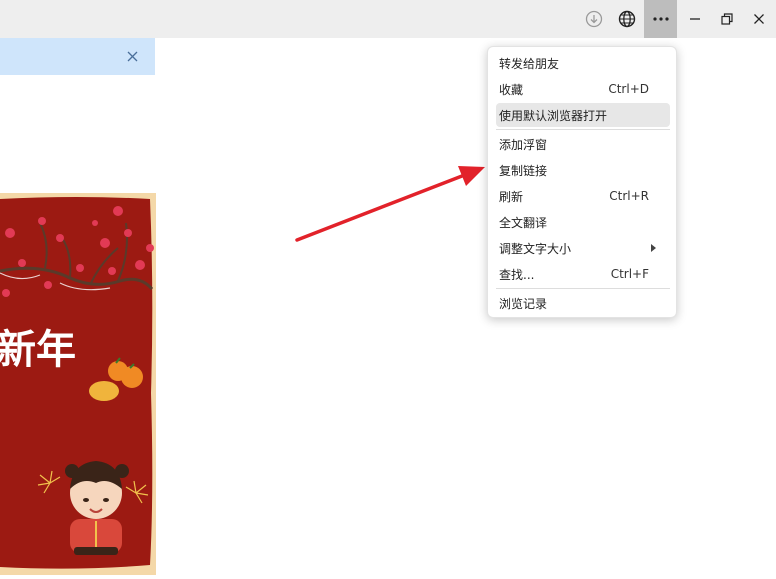 This screenshot has width=776, height=579. I want to click on menu-item-open-in-default-browser: 使用默认浏览器打开, so click(583, 115).